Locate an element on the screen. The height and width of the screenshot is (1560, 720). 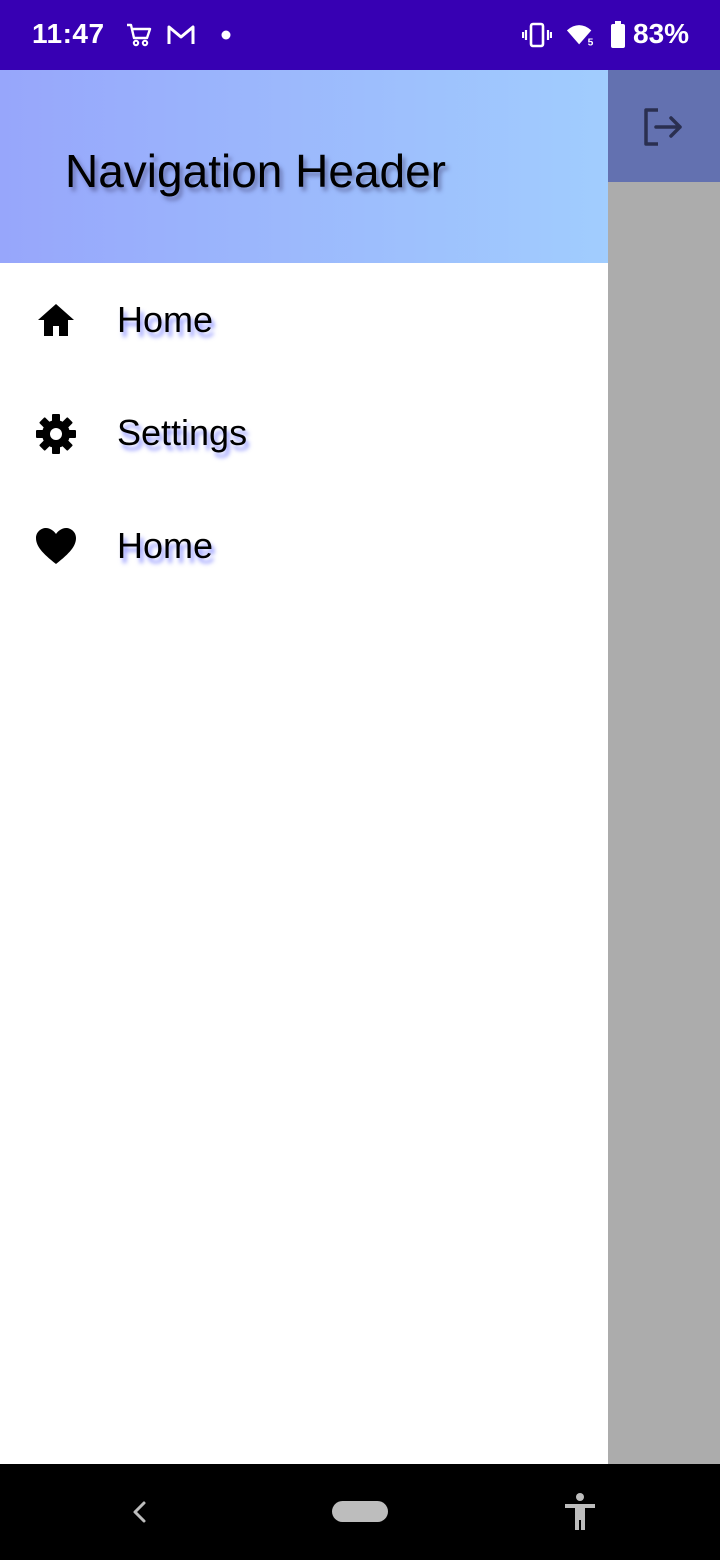
drawer-header-title: Navigation Header is located at coordinates (256, 171).